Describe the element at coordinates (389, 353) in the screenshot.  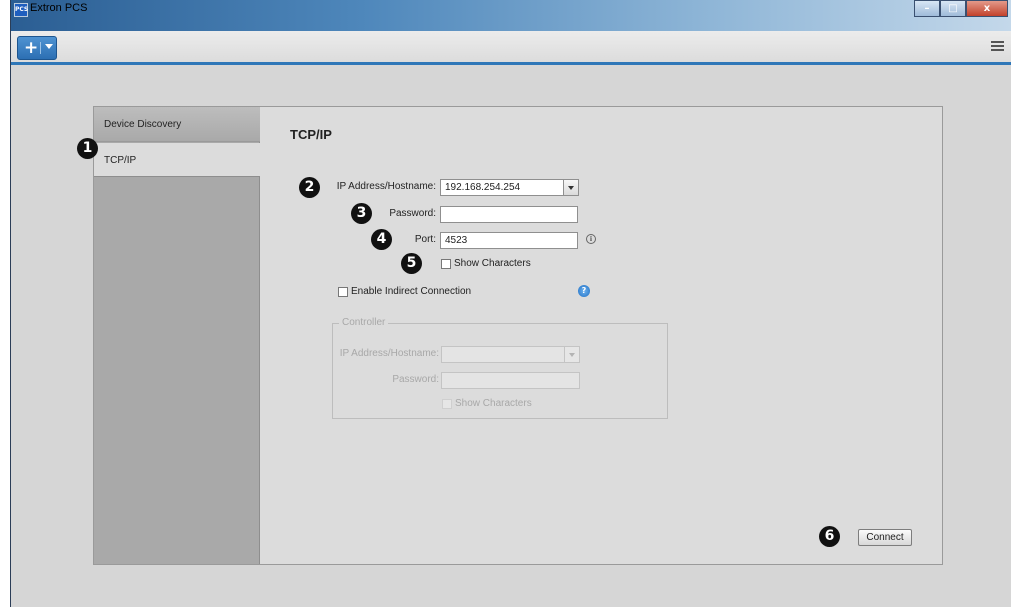
I see `controller-ip-label: IP Address/Hostname:` at that location.